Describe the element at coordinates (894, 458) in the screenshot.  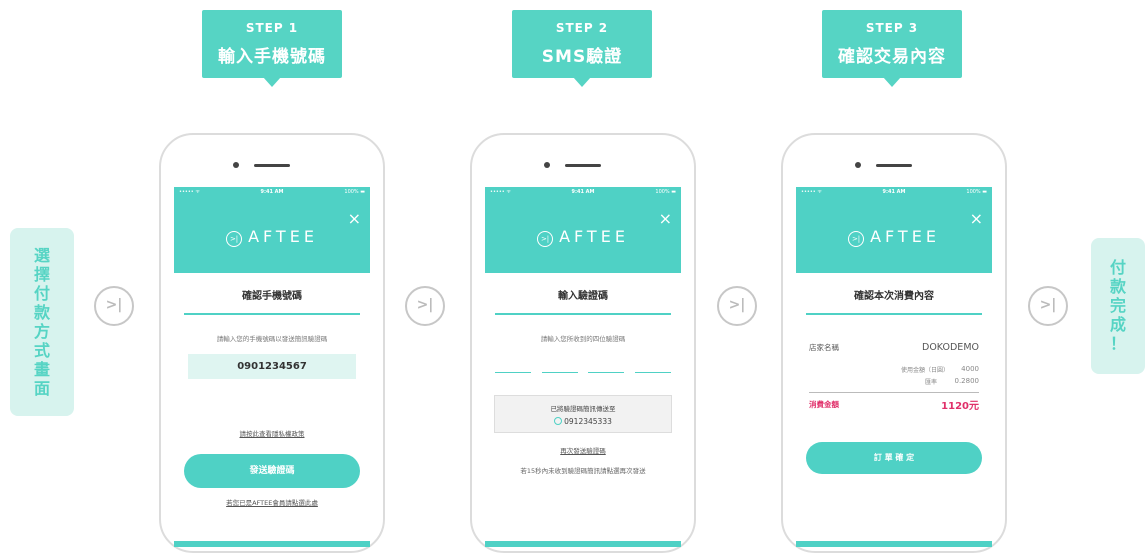
I see `confirm-order-button: 訂 單 確 定` at that location.